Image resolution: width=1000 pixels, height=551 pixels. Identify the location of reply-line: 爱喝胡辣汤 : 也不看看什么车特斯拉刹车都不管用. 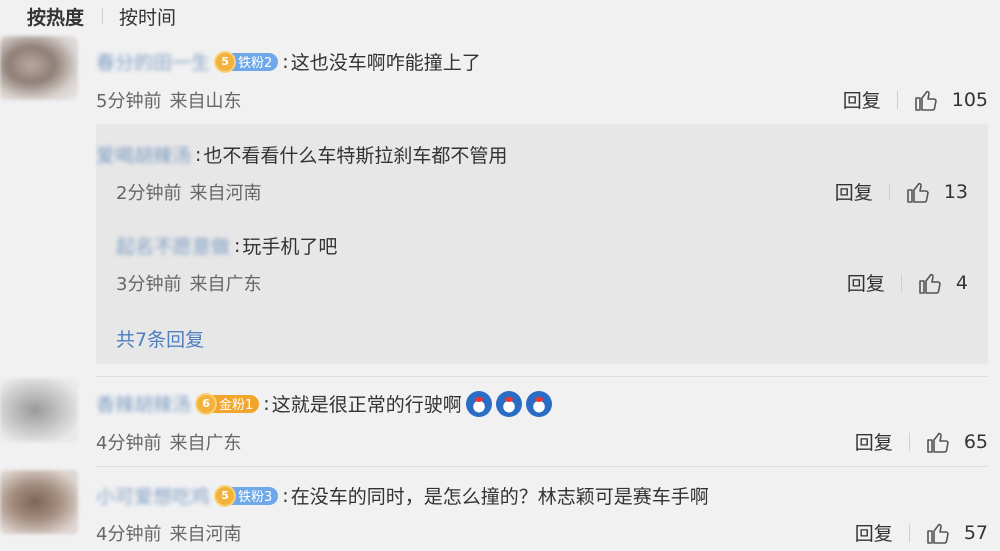
(301, 154).